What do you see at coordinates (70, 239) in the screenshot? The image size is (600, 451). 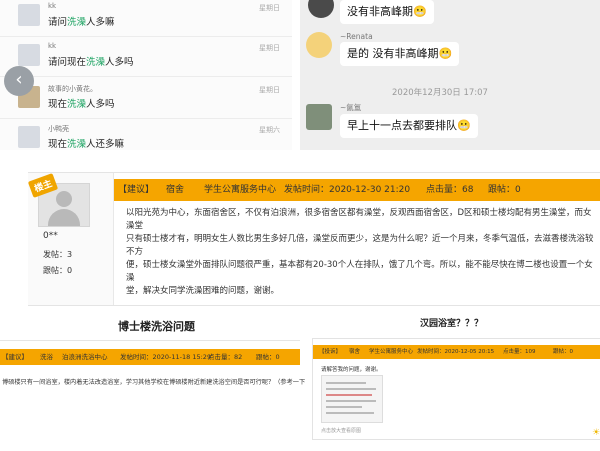 I see `user-panel: 楼主 0** 发帖：3 跟帖：0` at bounding box center [70, 239].